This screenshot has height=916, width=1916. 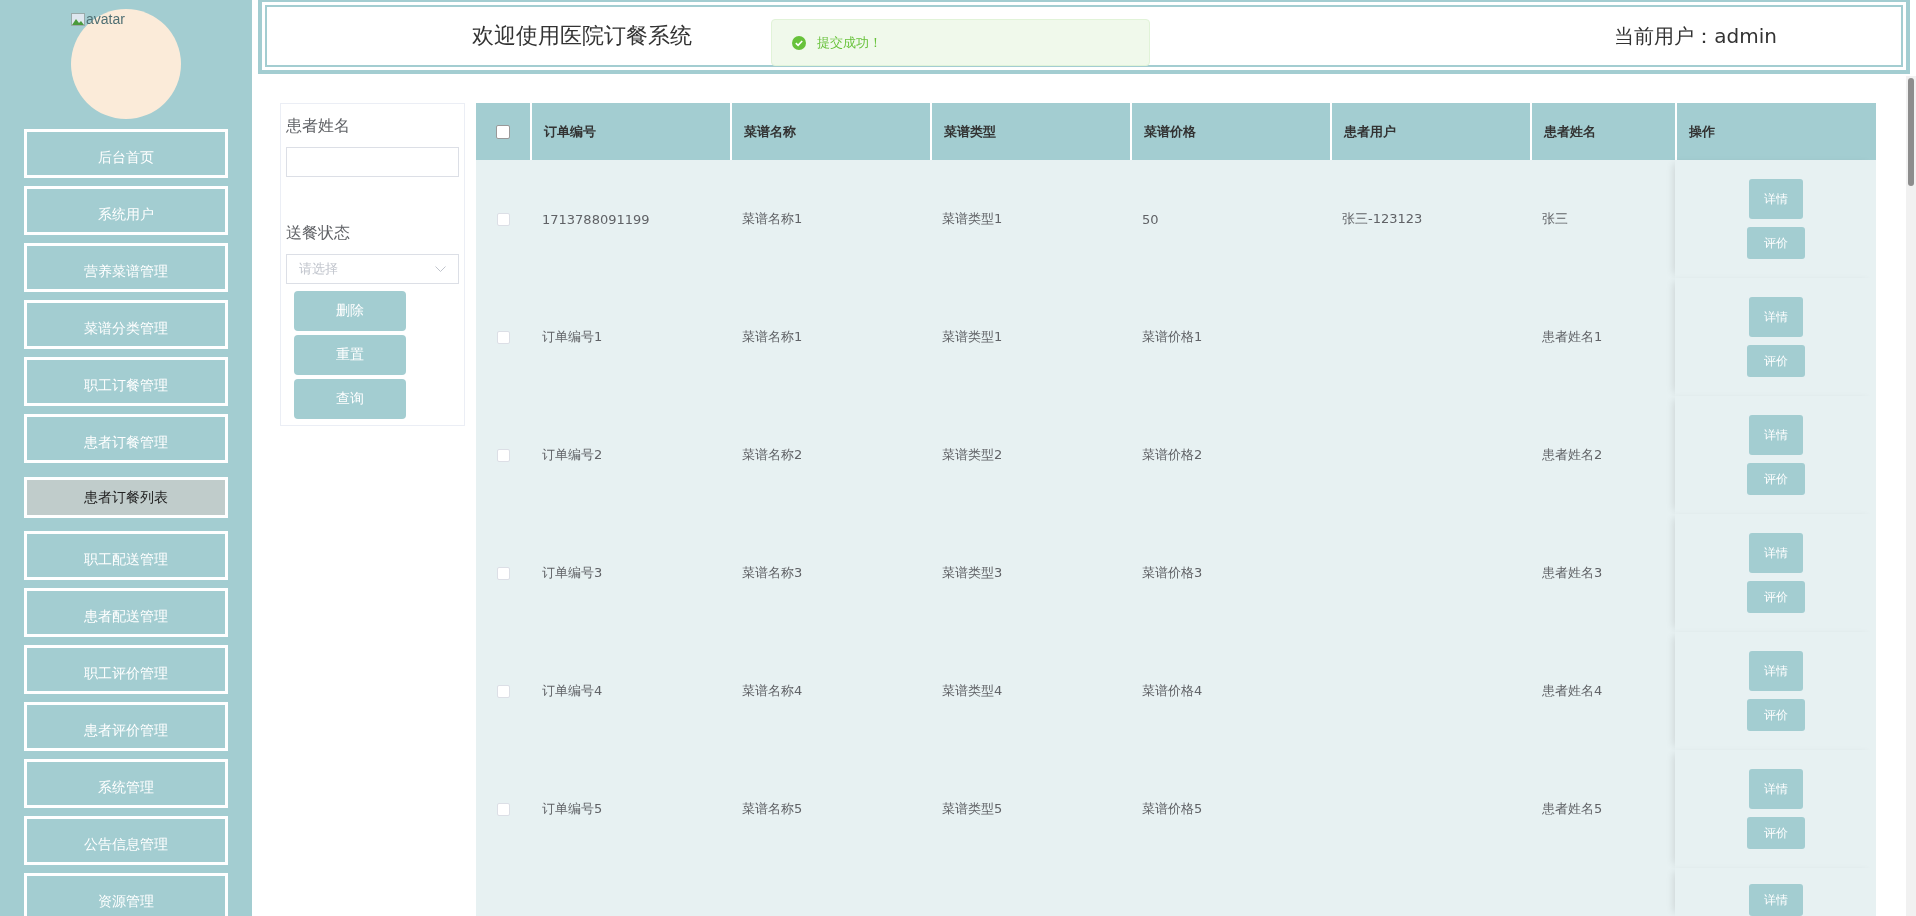 I want to click on table-cell-text: 菜谱名称4, so click(x=772, y=691).